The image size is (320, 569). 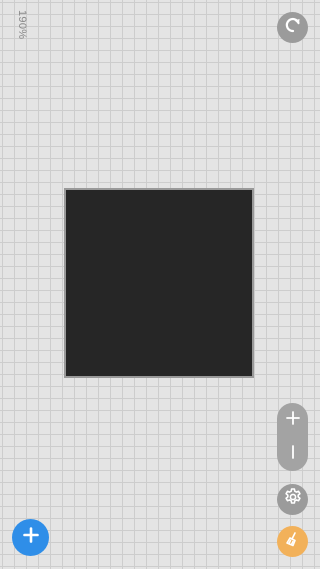 I want to click on zoom-out-button, so click(x=292, y=454).